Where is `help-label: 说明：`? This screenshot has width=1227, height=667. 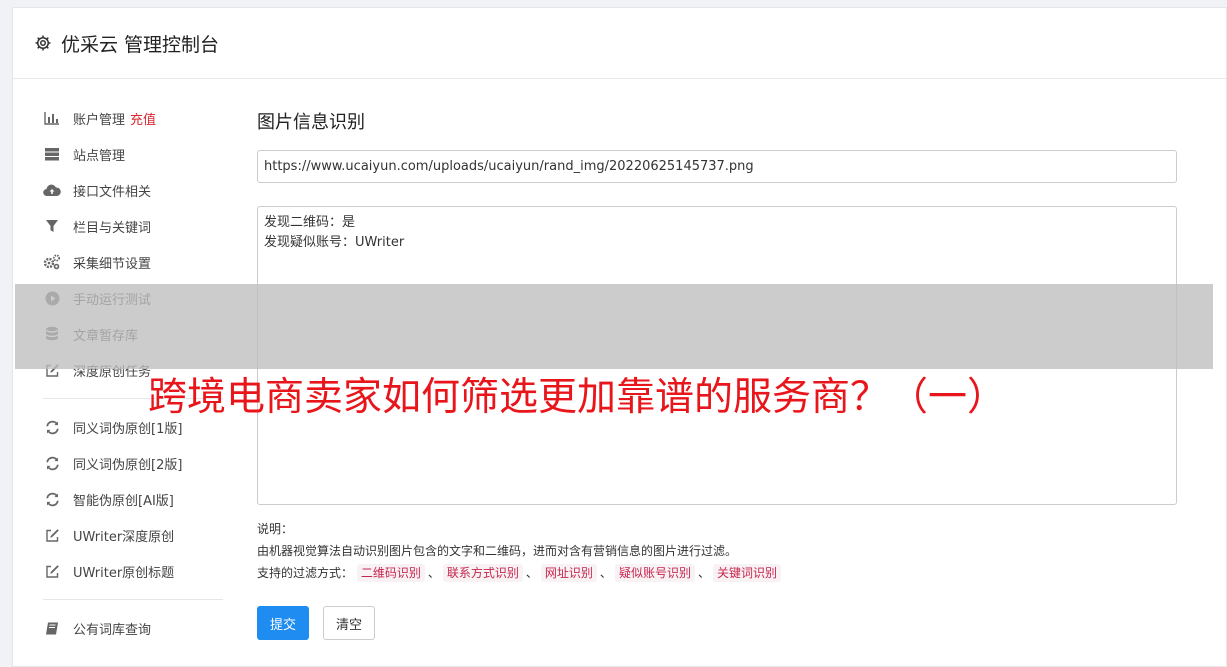
help-label: 说明： is located at coordinates (275, 529).